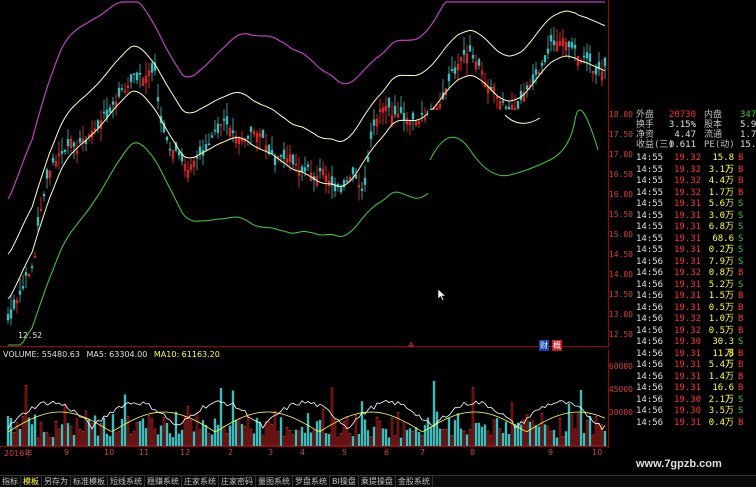  What do you see at coordinates (10, 481) in the screenshot?
I see `tab-1: 指标` at bounding box center [10, 481].